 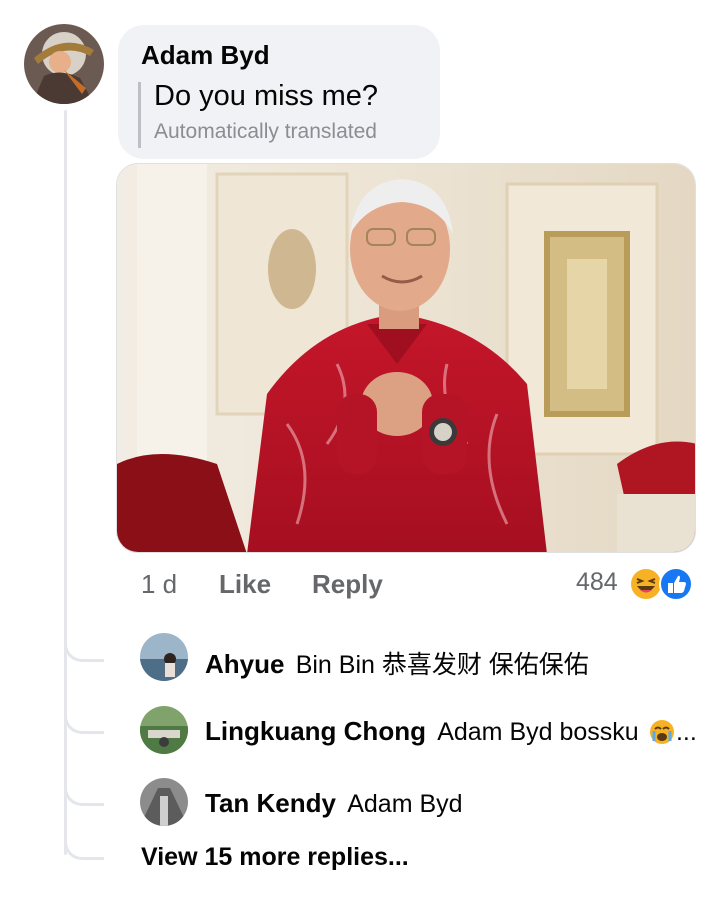 What do you see at coordinates (315, 731) in the screenshot?
I see `reply-author: Lingkuang Chong` at bounding box center [315, 731].